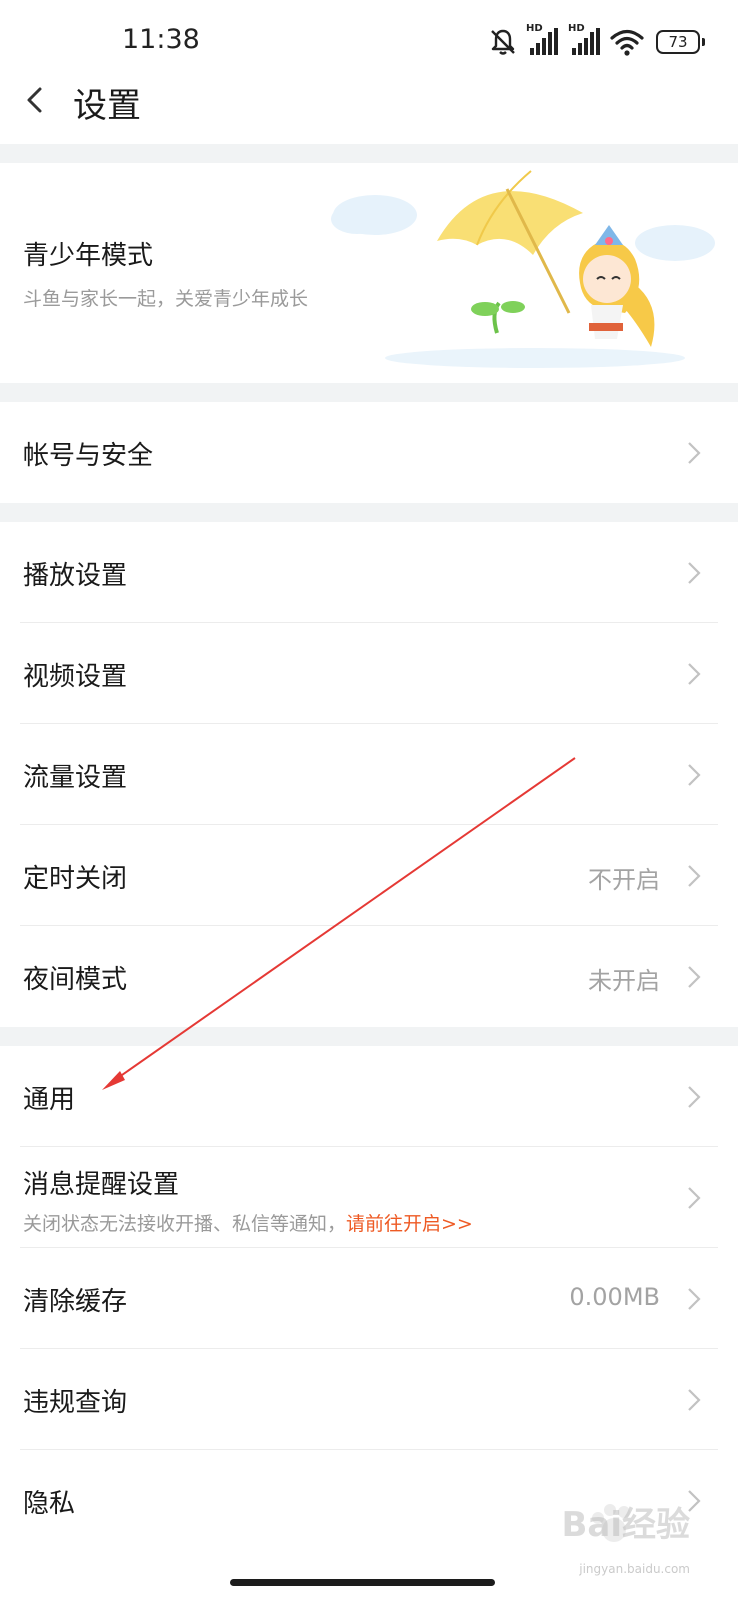 This screenshot has width=738, height=1600. Describe the element at coordinates (624, 981) in the screenshot. I see `row-value: 未开启` at that location.